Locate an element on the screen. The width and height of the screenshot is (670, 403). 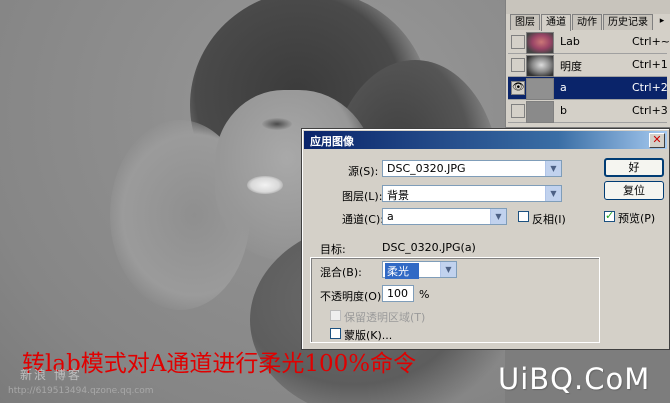
channel-name: a is located at coordinates (563, 87).